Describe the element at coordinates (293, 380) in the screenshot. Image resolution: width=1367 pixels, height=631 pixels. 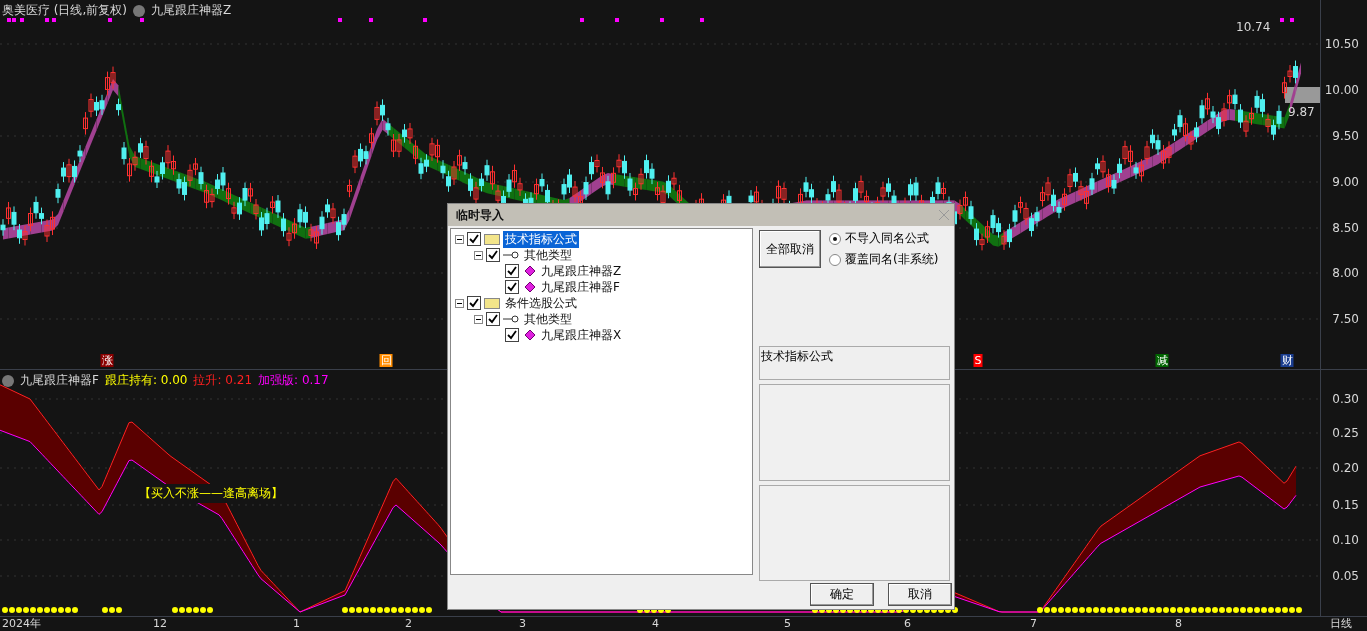
I see `legend-value: 加强版: 0.17` at that location.